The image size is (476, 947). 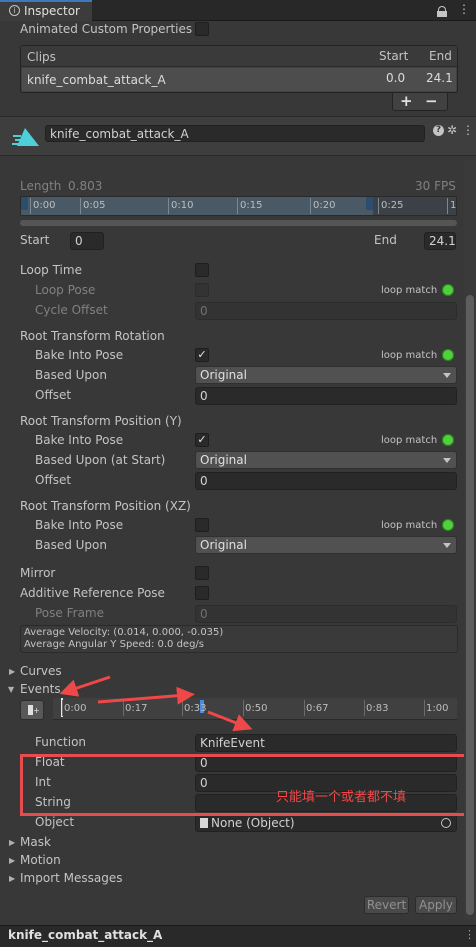 What do you see at coordinates (386, 905) in the screenshot?
I see `revert-button: Revert` at bounding box center [386, 905].